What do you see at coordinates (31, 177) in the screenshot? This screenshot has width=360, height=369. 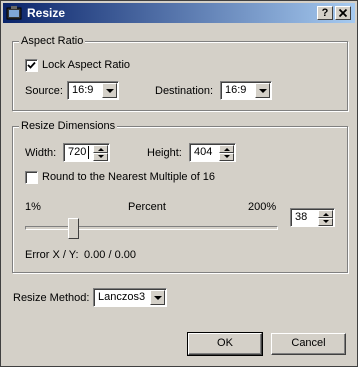 I see `round-multiple-16-checkbox` at bounding box center [31, 177].